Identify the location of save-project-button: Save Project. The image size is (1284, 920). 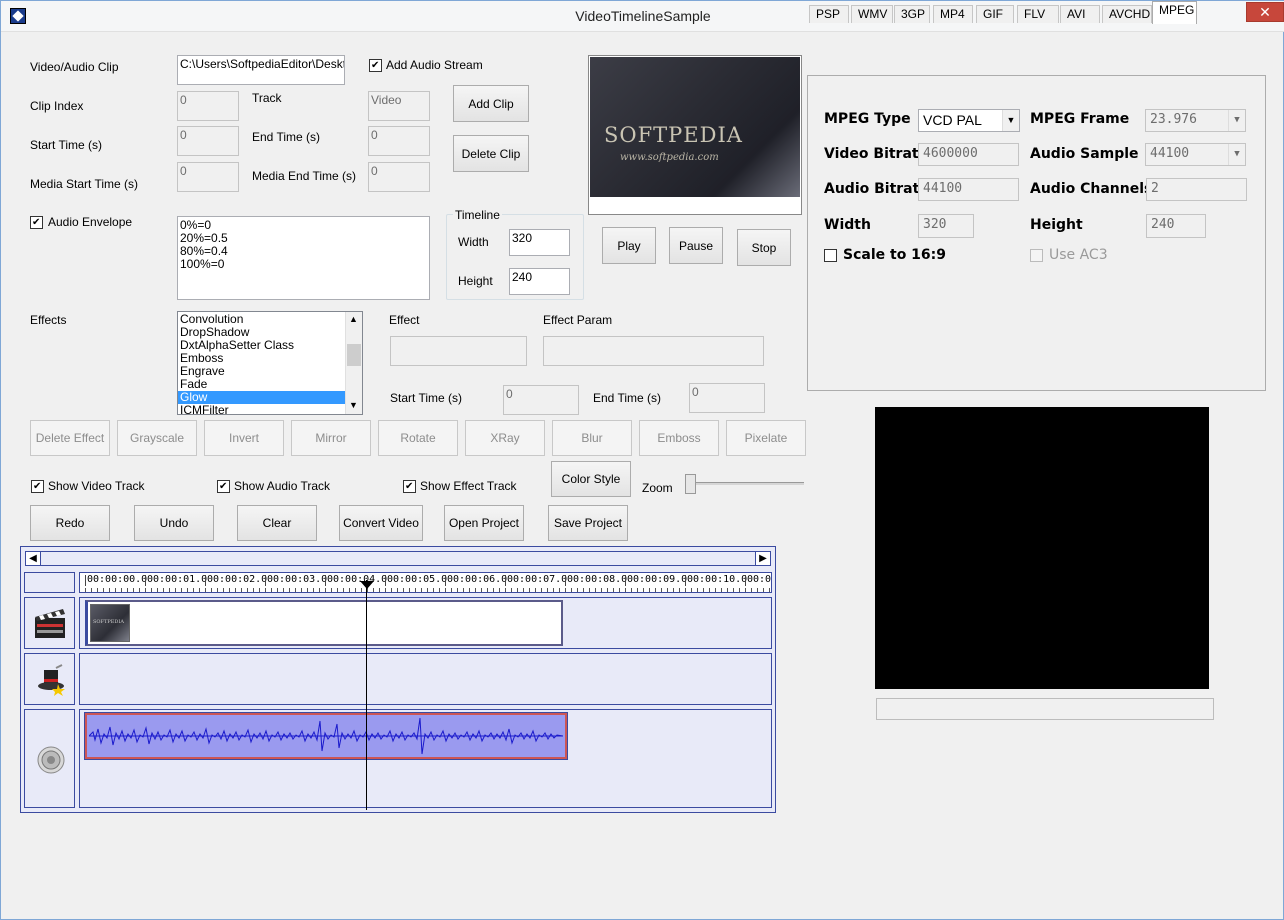
(588, 523).